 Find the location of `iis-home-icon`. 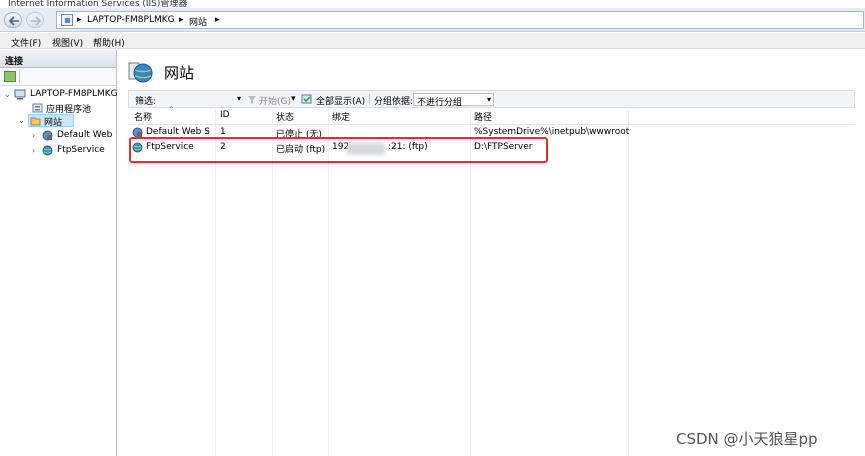

iis-home-icon is located at coordinates (67, 20).